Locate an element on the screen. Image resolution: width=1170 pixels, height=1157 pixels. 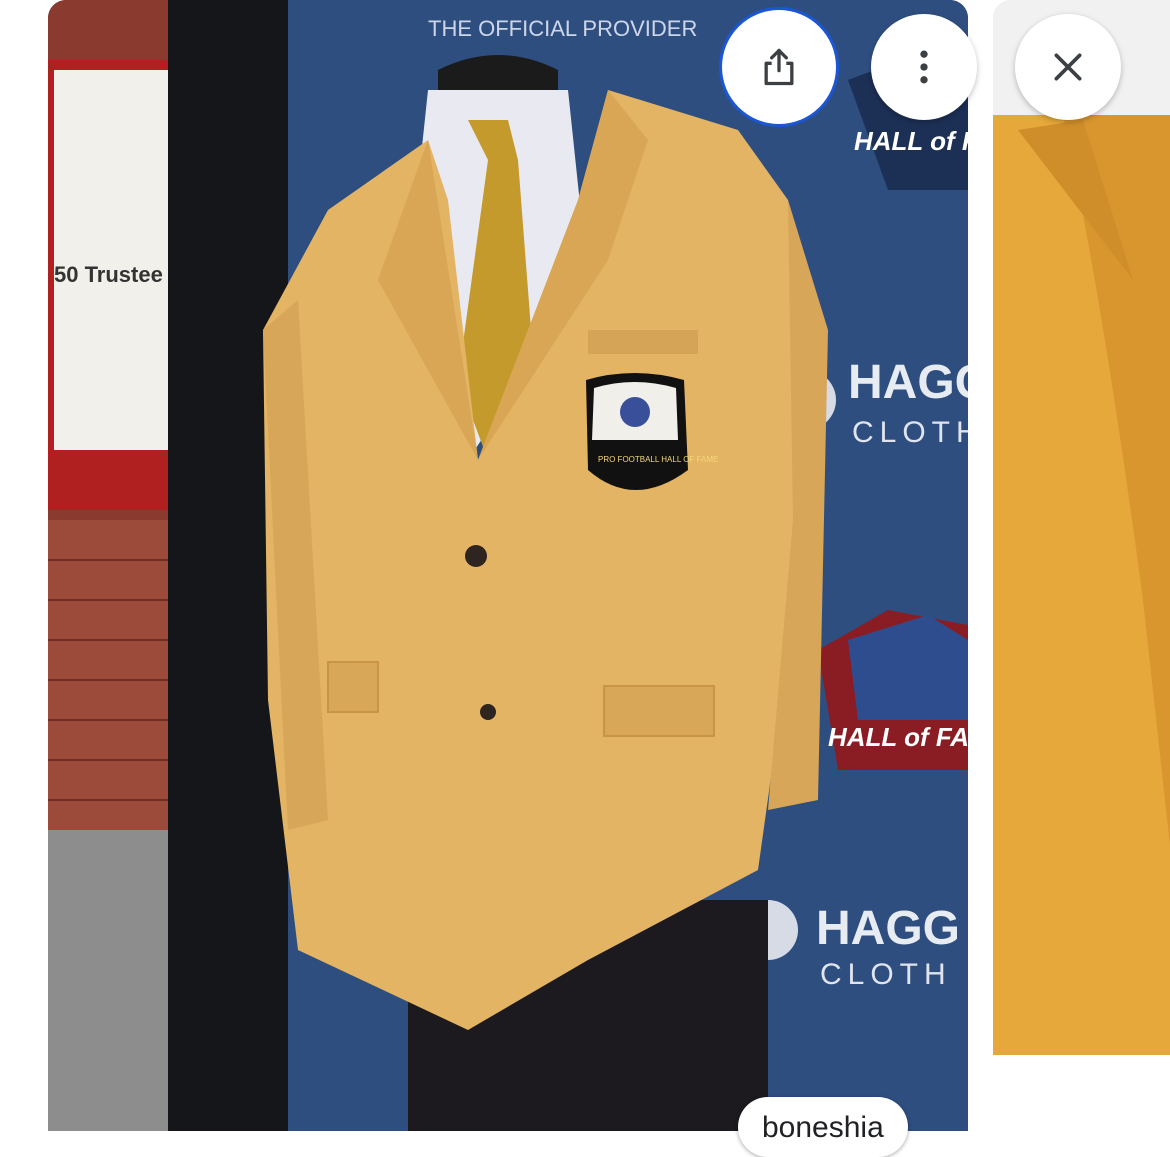
clothing-text-1: CLOTH is located at coordinates (910, 432).